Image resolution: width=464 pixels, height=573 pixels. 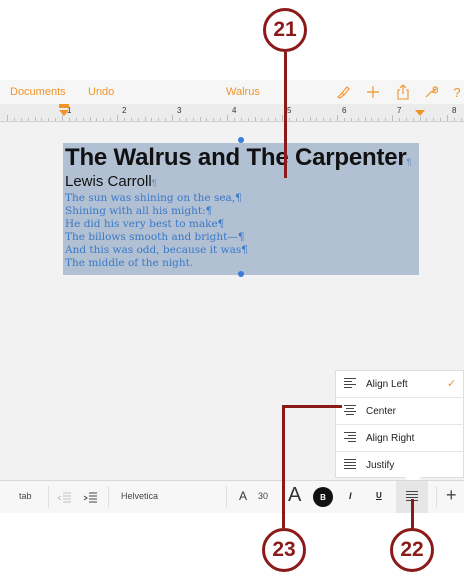 I want to click on share-icon, so click(x=403, y=92).